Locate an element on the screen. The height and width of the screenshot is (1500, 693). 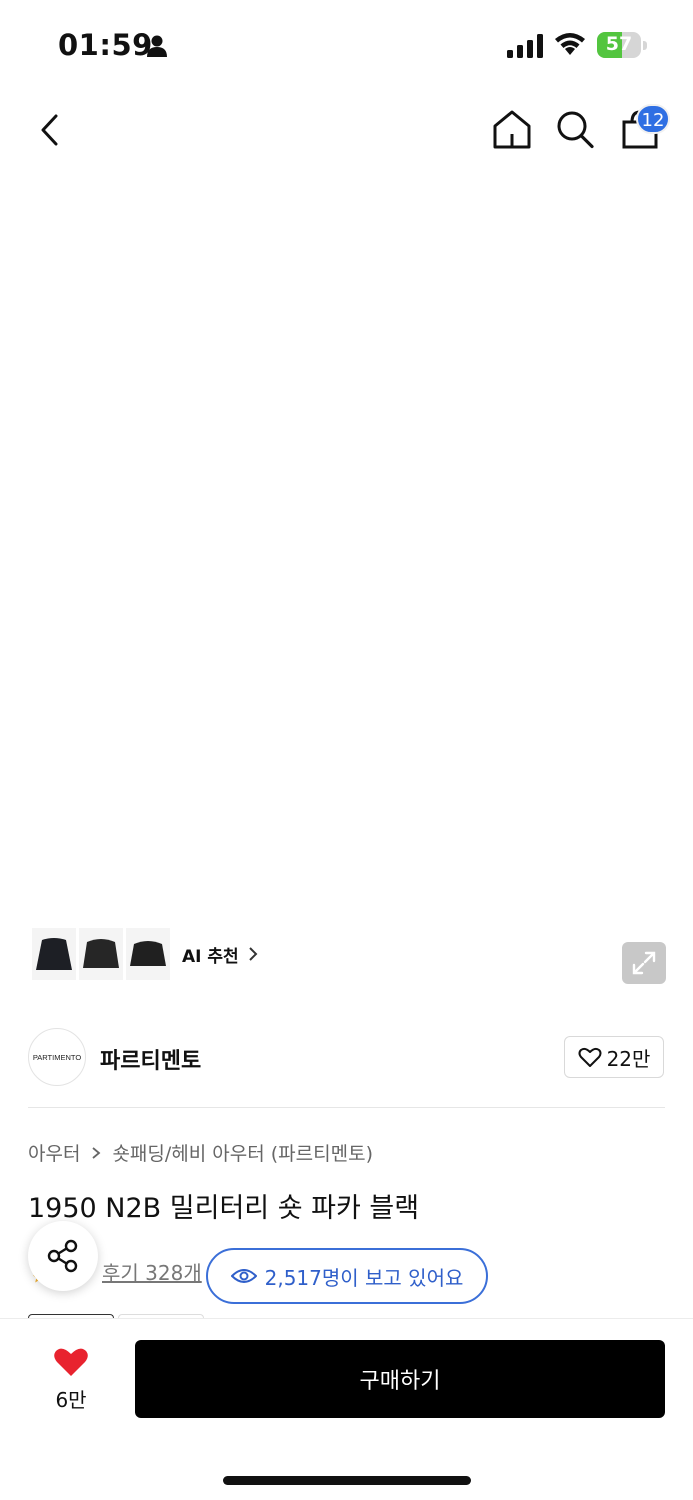
product-title: 1950 N2B 밀리터리 숏 파카 블랙 is located at coordinates (224, 1208).